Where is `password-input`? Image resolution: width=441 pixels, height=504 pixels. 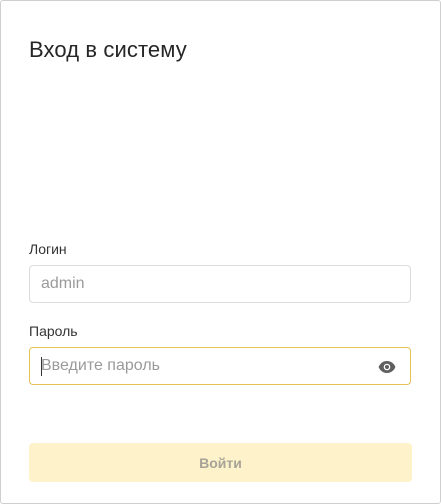 password-input is located at coordinates (220, 366).